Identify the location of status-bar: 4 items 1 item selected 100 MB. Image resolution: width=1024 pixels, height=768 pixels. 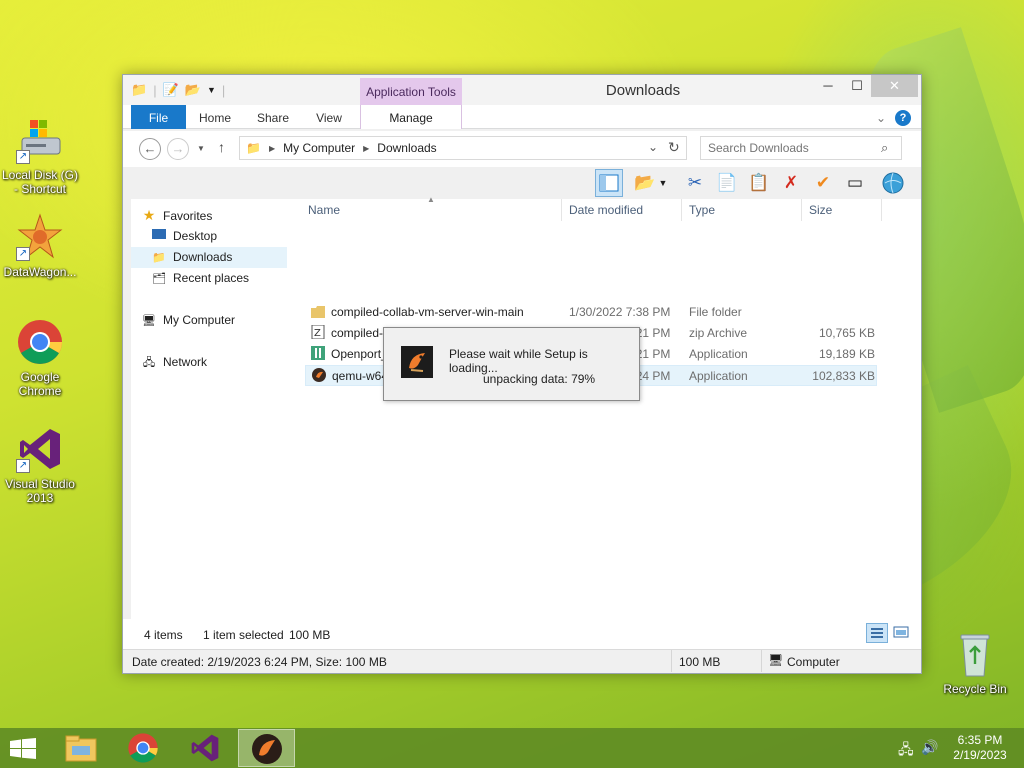
(522, 634).